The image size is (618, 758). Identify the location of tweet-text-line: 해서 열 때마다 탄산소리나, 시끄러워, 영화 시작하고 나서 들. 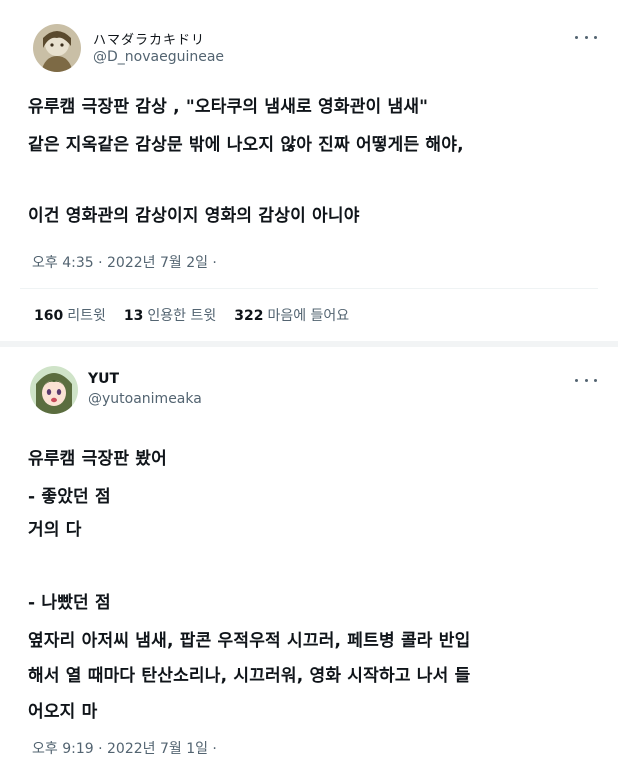
(249, 676).